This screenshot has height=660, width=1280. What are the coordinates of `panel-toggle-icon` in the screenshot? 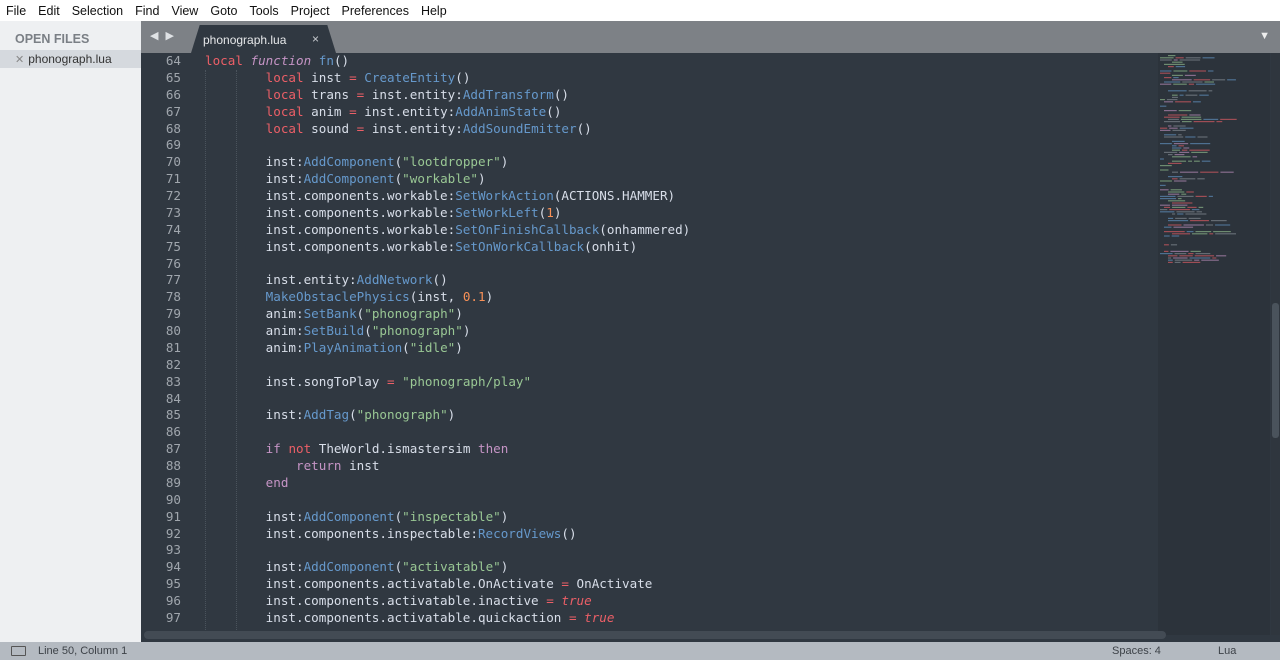 It's located at (18, 651).